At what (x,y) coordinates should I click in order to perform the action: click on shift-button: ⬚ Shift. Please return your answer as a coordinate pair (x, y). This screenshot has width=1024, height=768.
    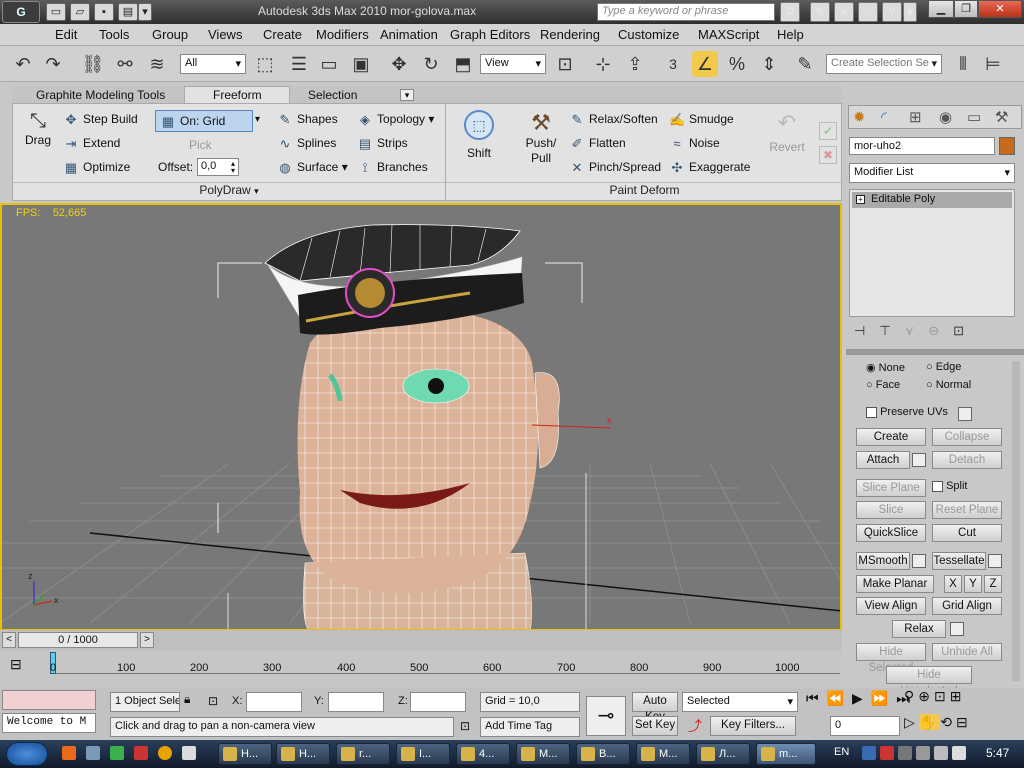
    Looking at the image, I should click on (479, 135).